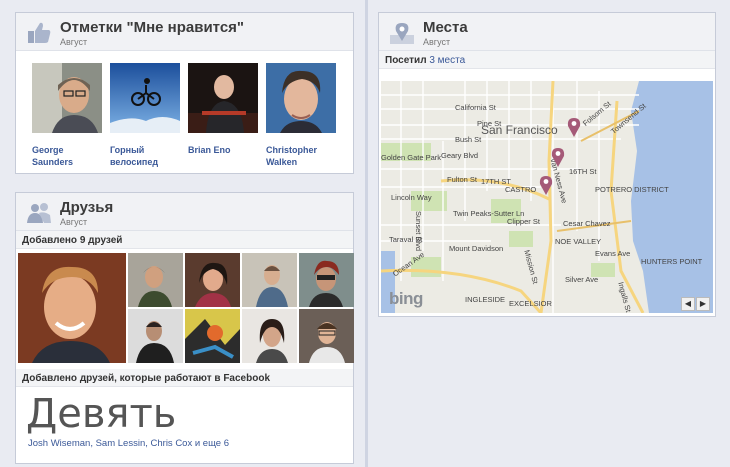 Image resolution: width=730 pixels, height=467 pixels. Describe the element at coordinates (67, 98) in the screenshot. I see `george-saunders-photo` at that location.